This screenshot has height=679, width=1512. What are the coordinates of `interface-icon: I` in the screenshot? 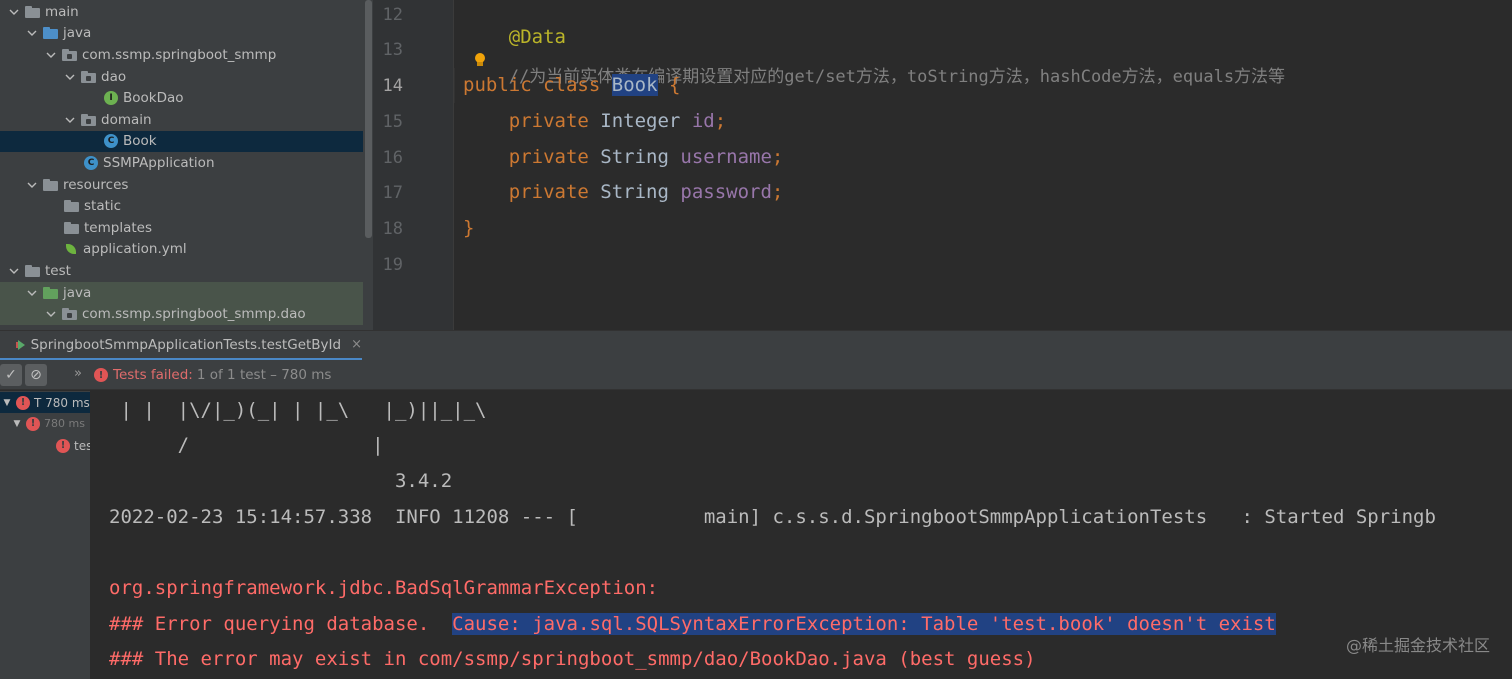 It's located at (111, 98).